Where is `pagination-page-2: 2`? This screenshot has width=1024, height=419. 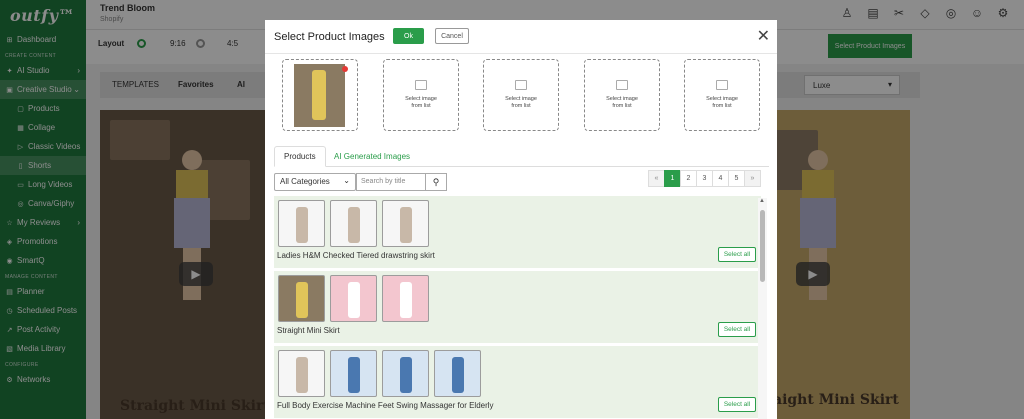
pagination-page-2: 2 is located at coordinates (688, 178).